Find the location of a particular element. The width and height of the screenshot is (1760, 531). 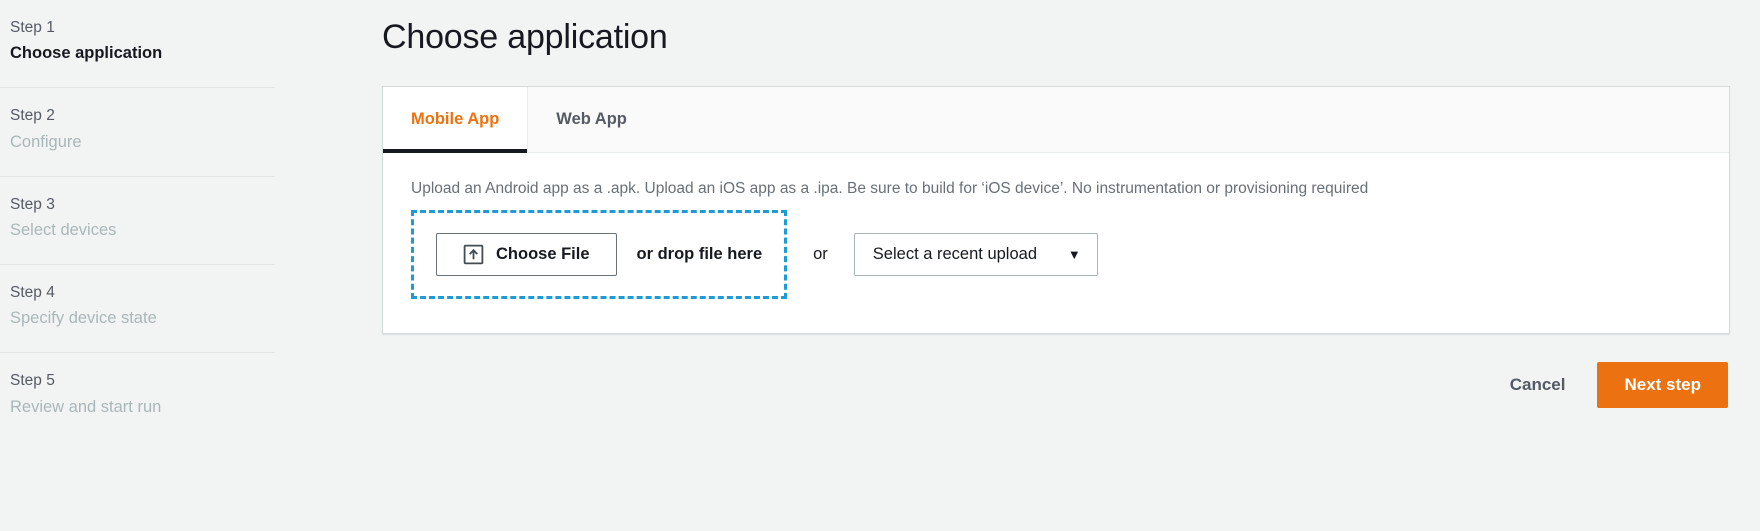

sidebar-step-5-number: Step 5 is located at coordinates (32, 381).